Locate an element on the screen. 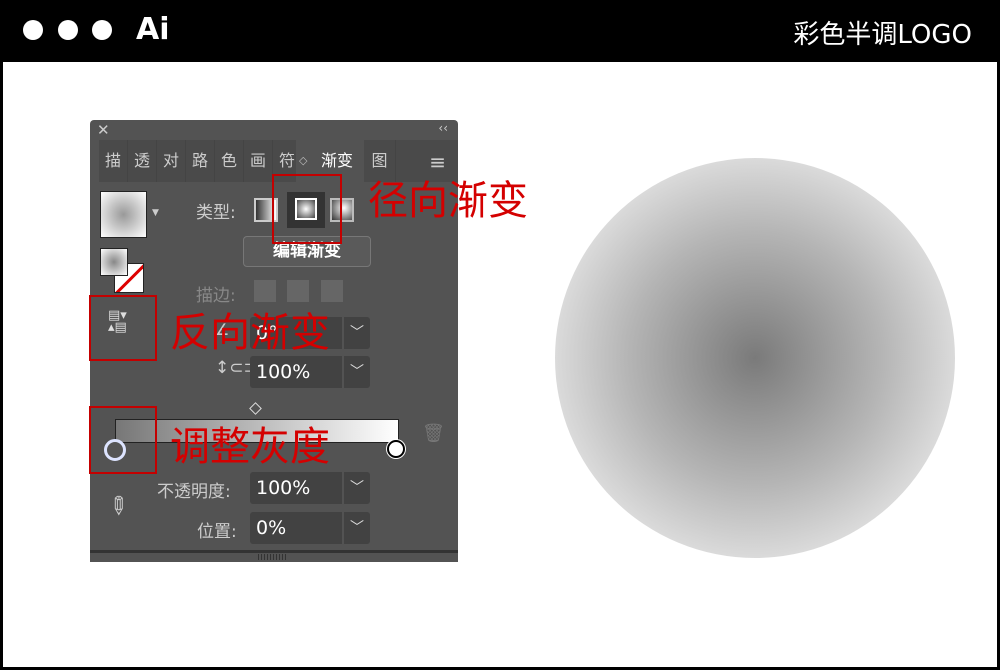 The height and width of the screenshot is (670, 1000). type-label: 类型: is located at coordinates (216, 213).